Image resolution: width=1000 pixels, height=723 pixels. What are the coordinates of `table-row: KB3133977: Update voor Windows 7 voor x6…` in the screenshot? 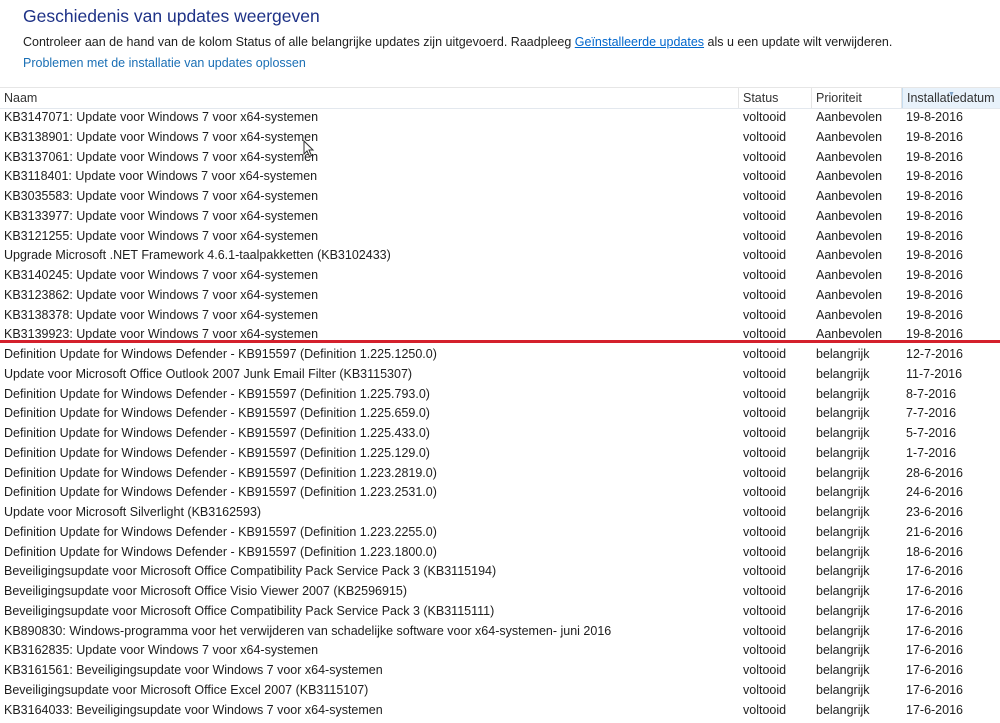 It's located at (500, 217).